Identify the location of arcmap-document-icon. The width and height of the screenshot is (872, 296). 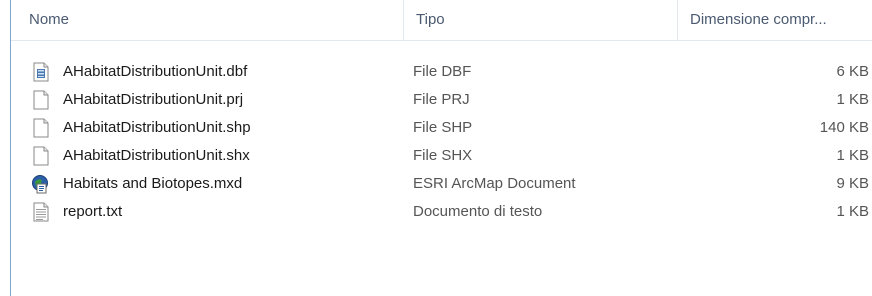
(41, 184).